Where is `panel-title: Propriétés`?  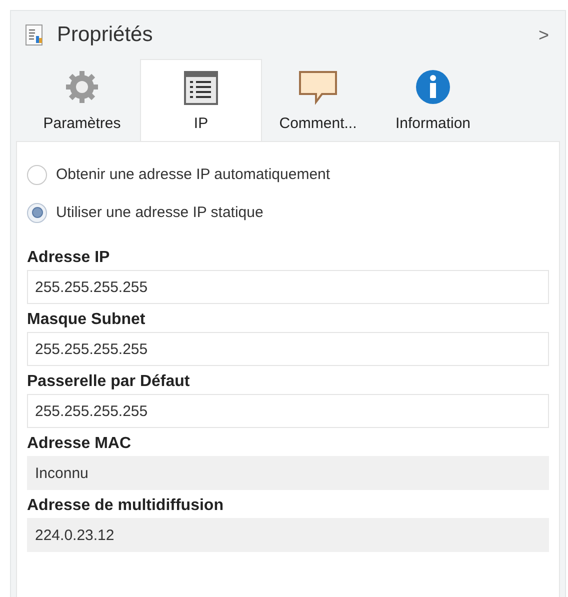 panel-title: Propriétés is located at coordinates (105, 35).